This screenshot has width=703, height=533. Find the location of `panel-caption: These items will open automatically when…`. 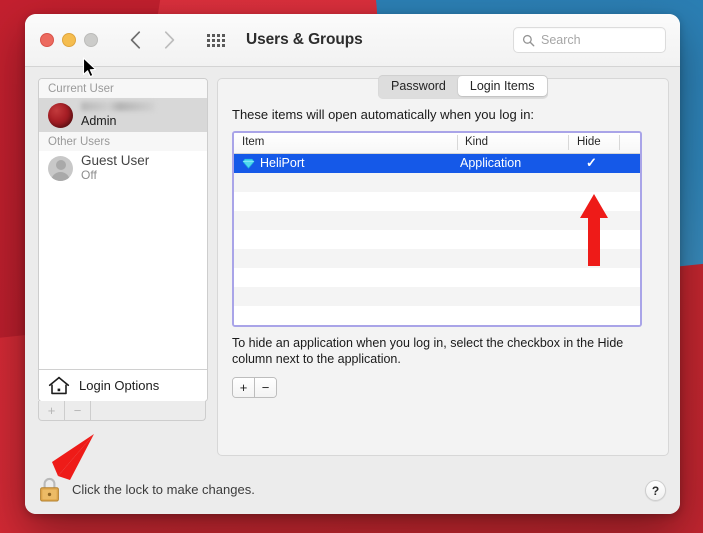

panel-caption: These items will open automatically when… is located at coordinates (383, 114).